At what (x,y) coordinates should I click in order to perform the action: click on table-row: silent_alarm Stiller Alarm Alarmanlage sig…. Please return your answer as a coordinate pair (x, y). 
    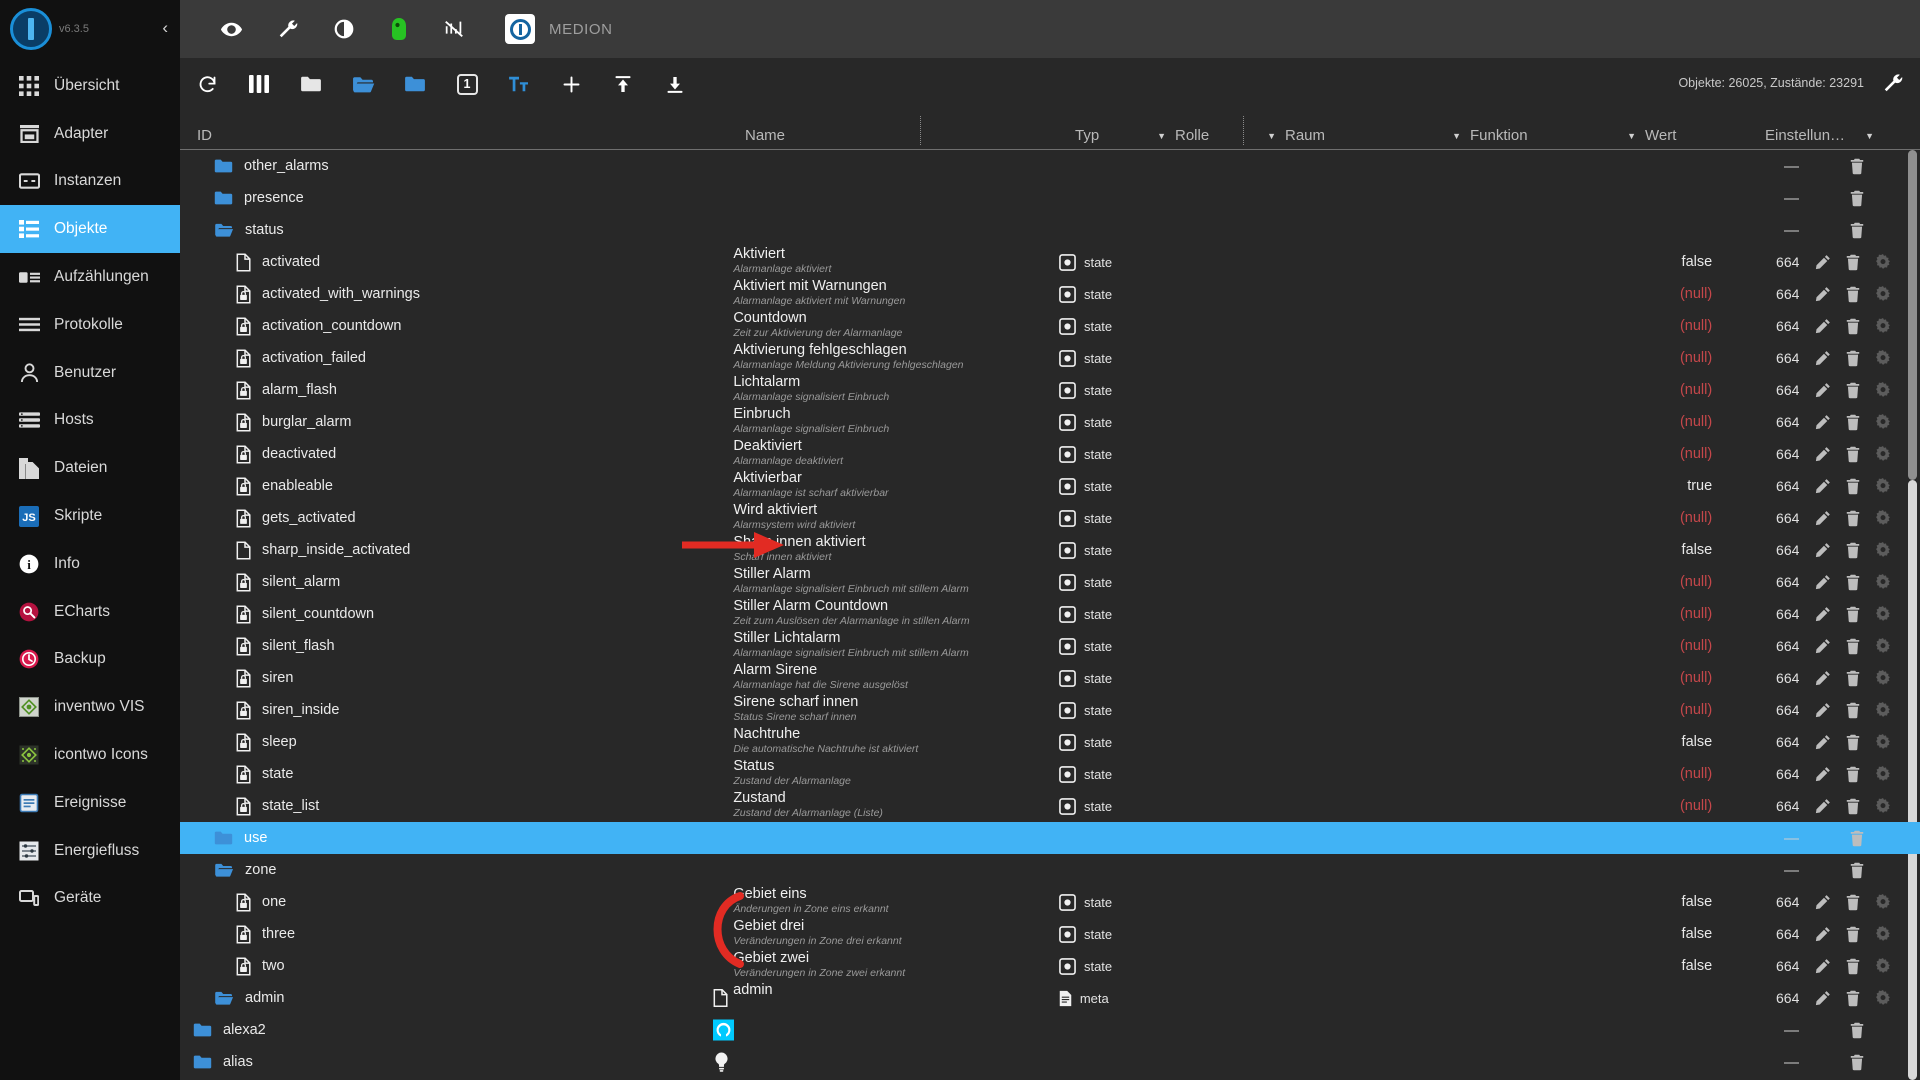
    Looking at the image, I should click on (1050, 582).